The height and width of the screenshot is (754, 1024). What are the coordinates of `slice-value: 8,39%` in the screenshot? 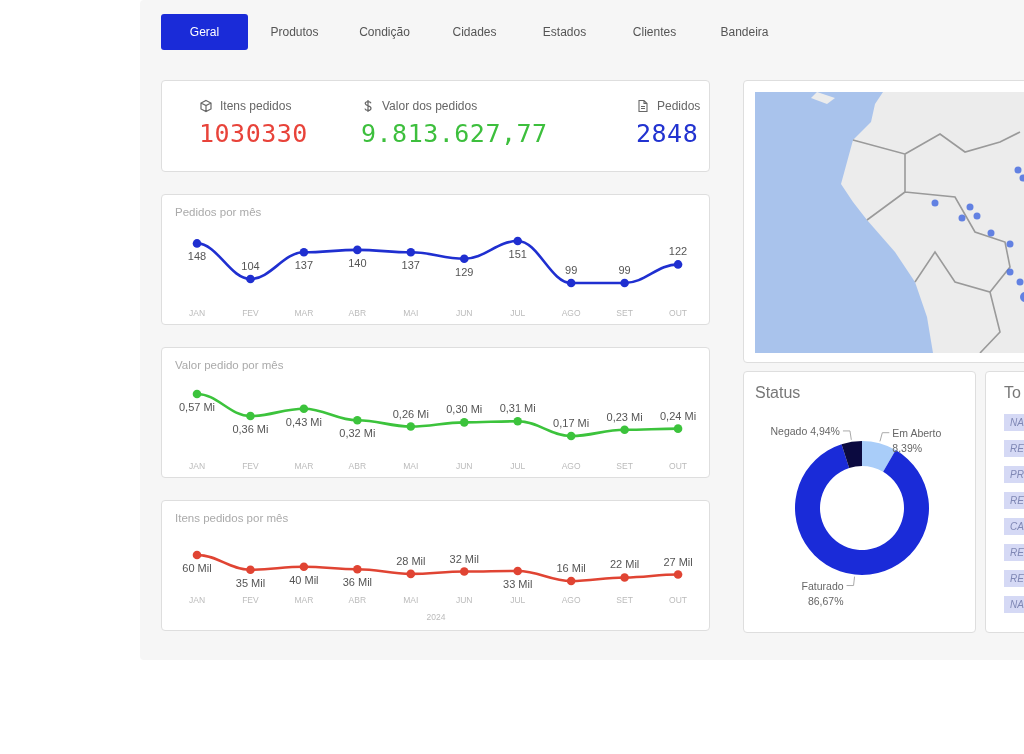 It's located at (907, 447).